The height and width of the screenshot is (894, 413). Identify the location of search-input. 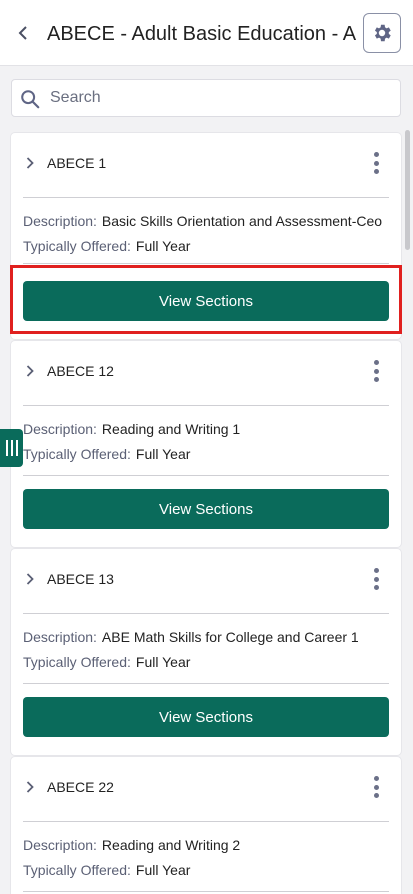
(220, 98).